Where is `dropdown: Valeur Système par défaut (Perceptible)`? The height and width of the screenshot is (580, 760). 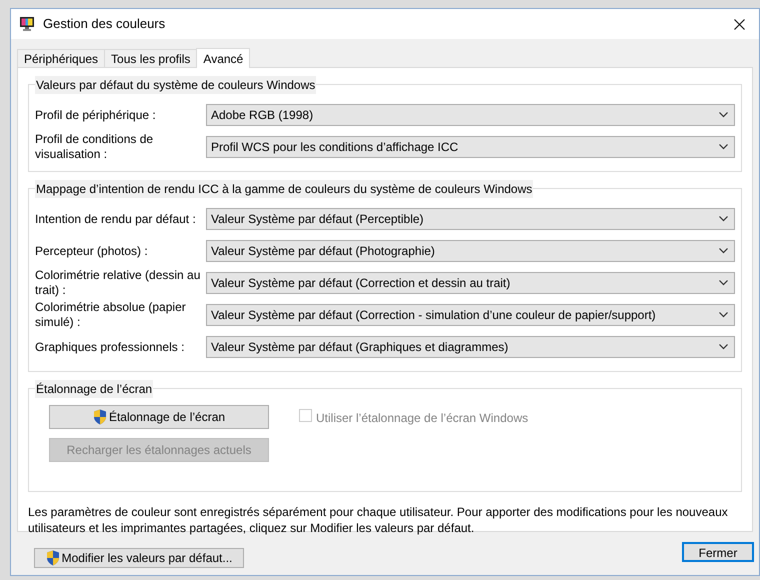 dropdown: Valeur Système par défaut (Perceptible) is located at coordinates (470, 219).